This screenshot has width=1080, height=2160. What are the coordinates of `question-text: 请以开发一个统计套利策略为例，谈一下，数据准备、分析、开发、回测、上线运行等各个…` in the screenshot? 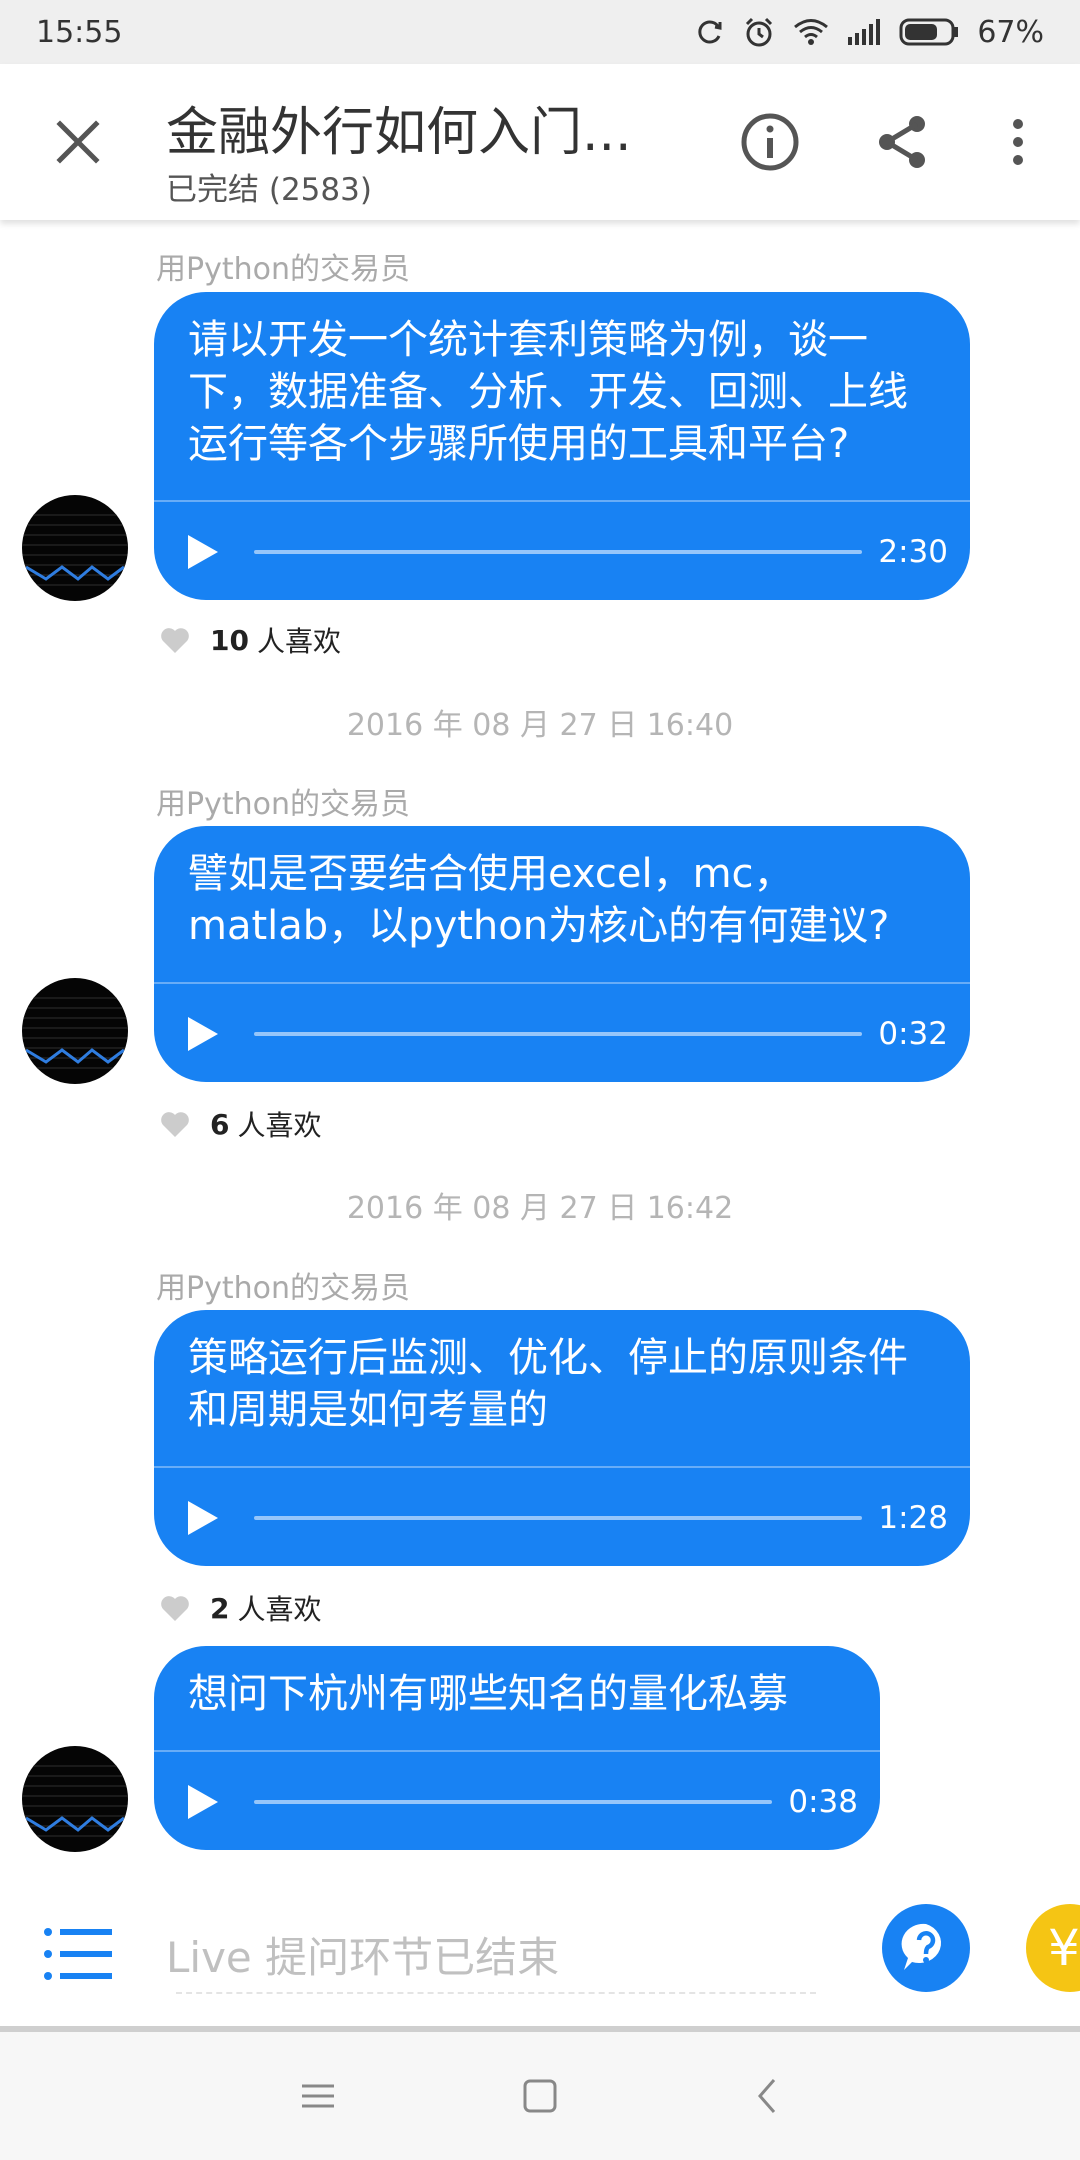 It's located at (548, 392).